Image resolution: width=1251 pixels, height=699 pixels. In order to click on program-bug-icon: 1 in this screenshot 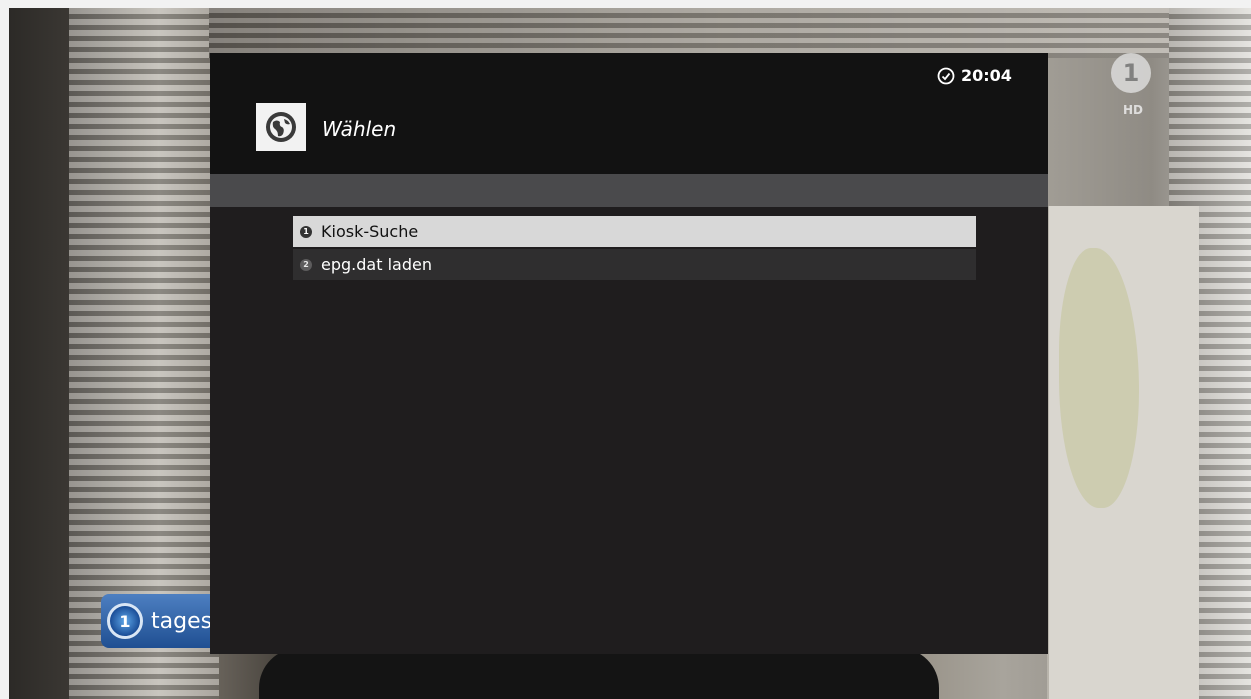, I will do `click(125, 621)`.